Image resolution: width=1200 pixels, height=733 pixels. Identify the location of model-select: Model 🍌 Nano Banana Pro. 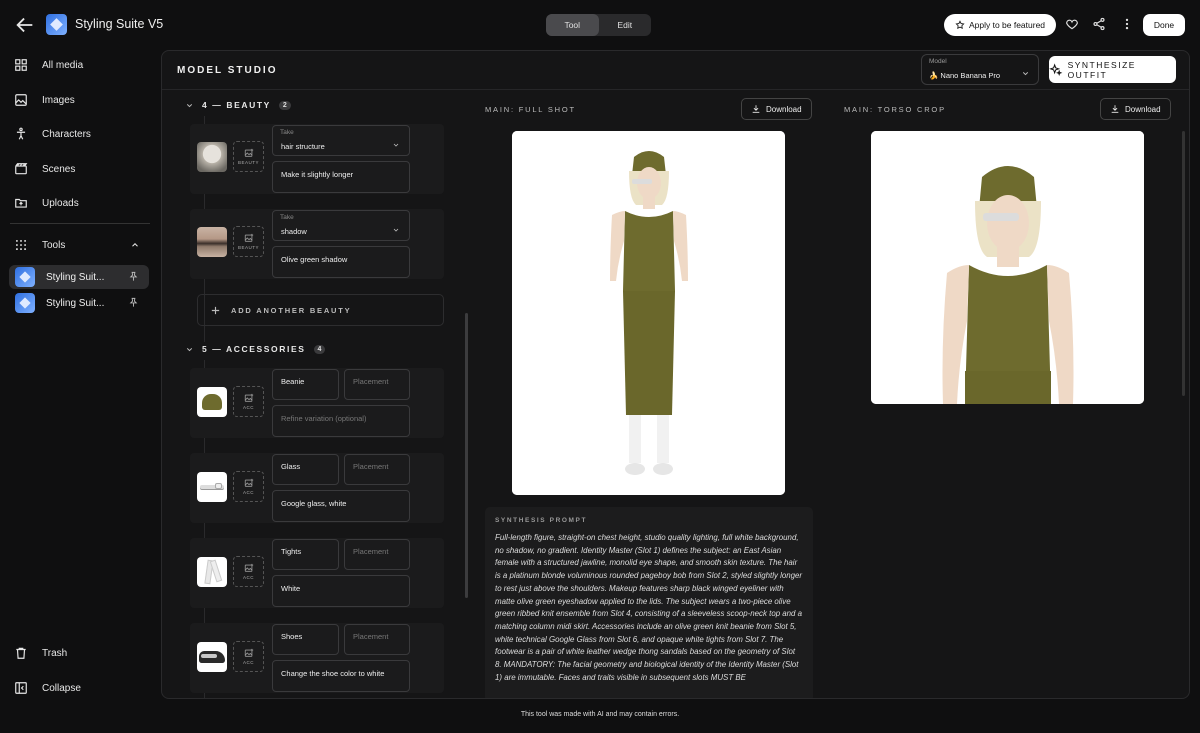
(980, 69).